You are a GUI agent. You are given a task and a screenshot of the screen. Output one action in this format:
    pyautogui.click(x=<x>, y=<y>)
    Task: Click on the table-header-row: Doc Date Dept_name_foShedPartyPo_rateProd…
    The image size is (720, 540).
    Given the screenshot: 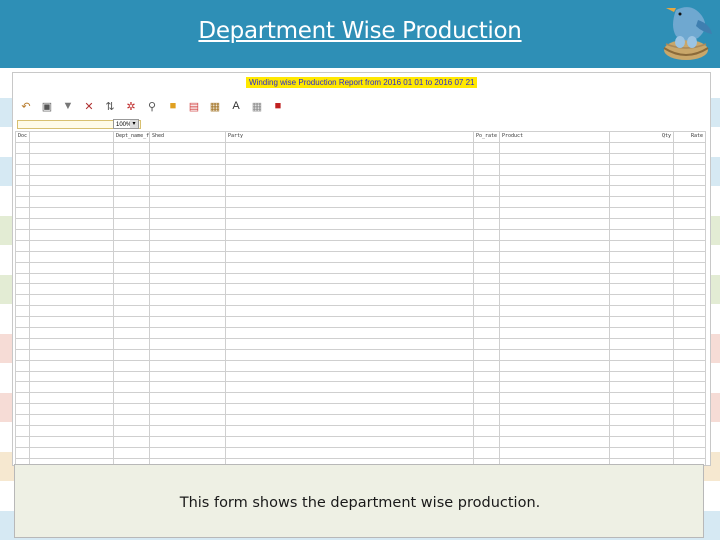 What is the action you would take?
    pyautogui.click(x=360, y=137)
    